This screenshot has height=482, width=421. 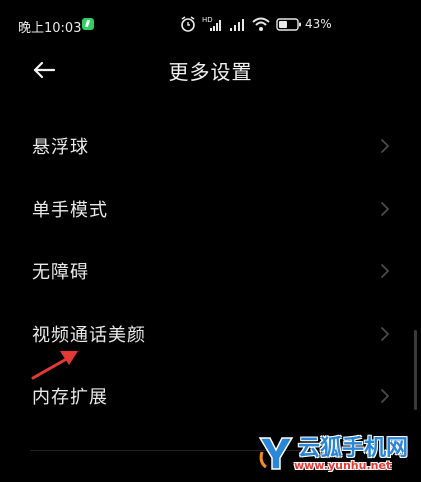 What do you see at coordinates (261, 24) in the screenshot?
I see `wifi-icon` at bounding box center [261, 24].